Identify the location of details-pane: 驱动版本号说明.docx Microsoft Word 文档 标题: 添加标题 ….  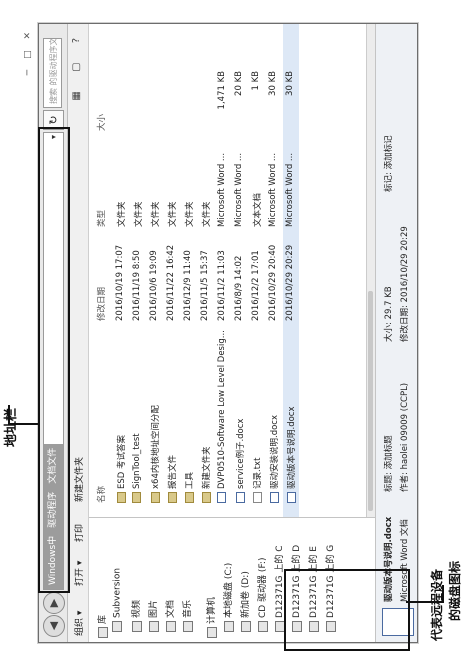
(396, 333).